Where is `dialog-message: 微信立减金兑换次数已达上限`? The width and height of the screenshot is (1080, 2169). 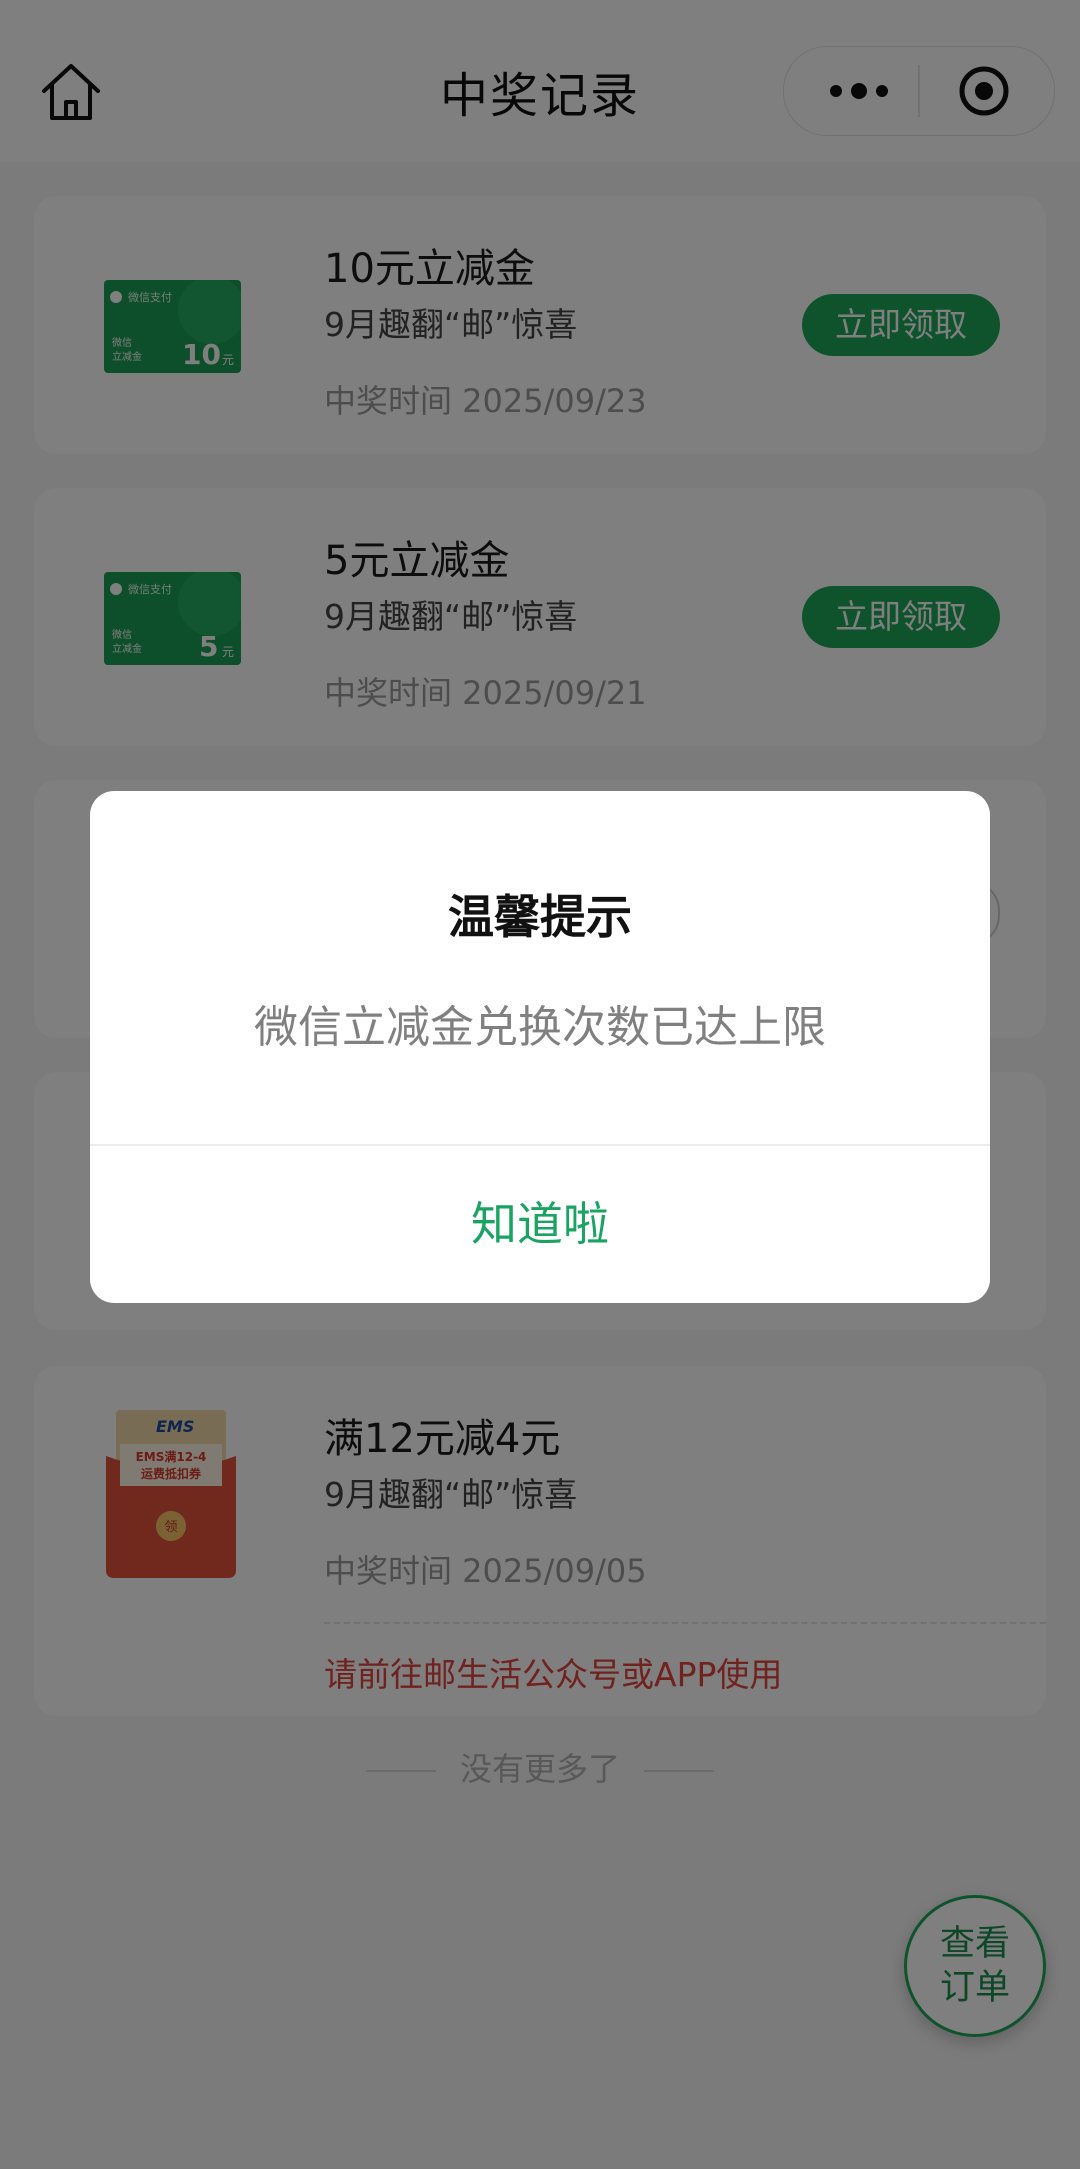 dialog-message: 微信立减金兑换次数已达上限 is located at coordinates (540, 1027).